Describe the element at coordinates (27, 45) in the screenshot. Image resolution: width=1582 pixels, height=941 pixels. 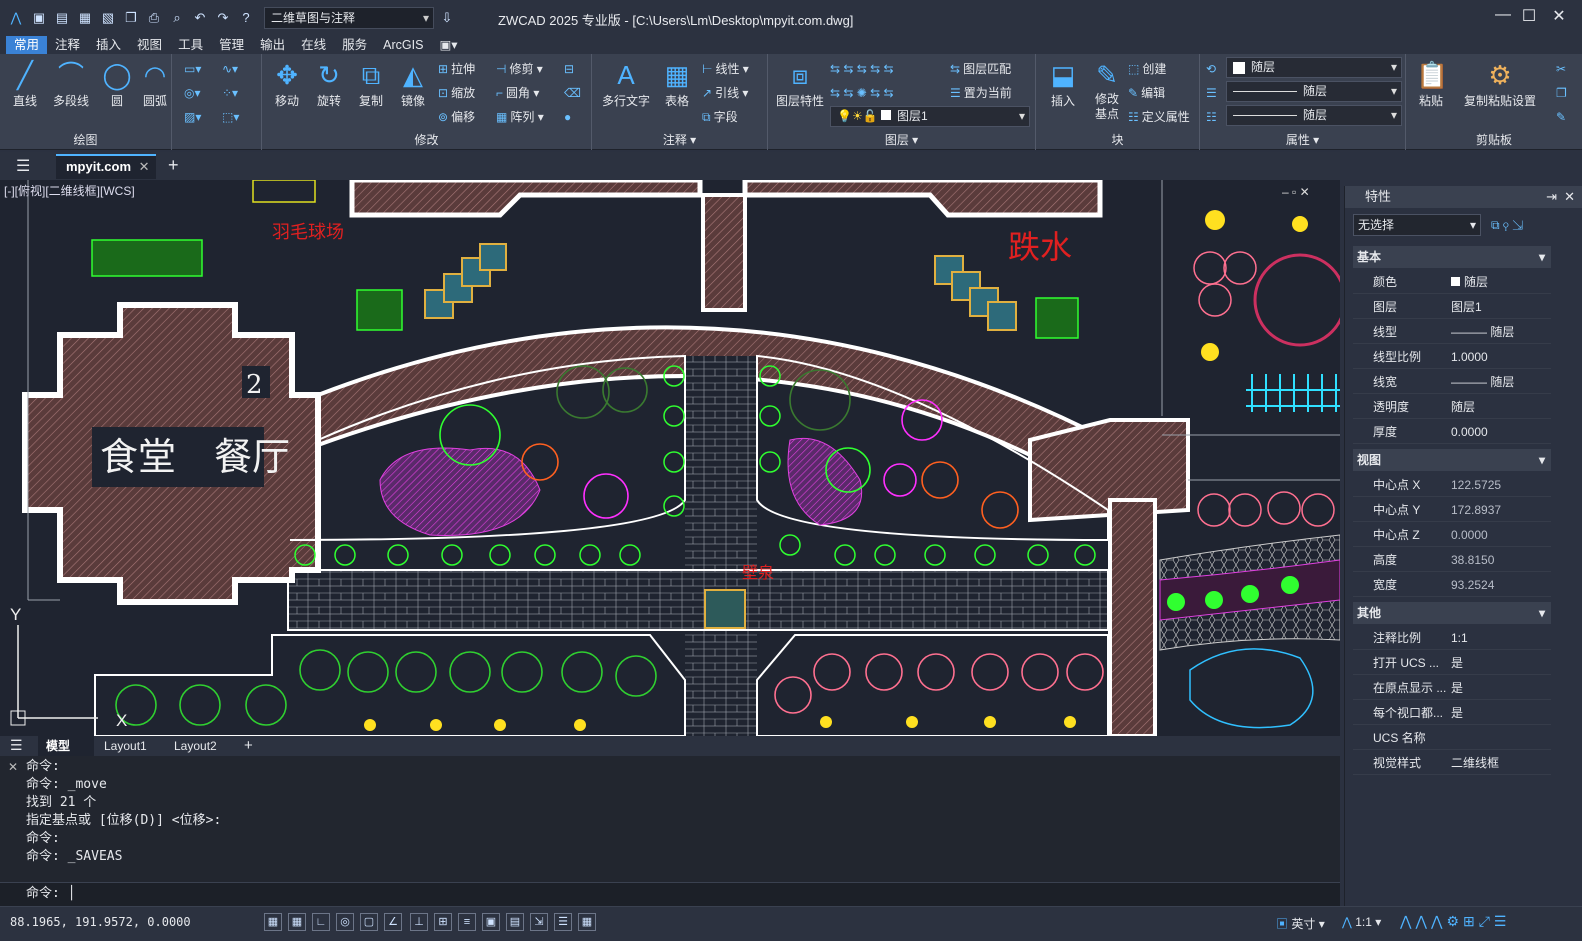
I see `tab-home: 常用` at that location.